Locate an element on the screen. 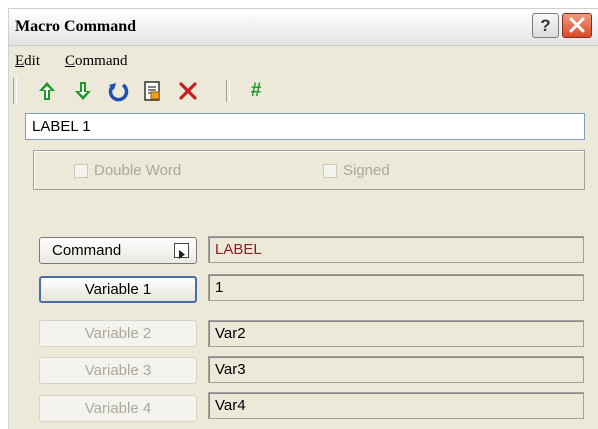 The height and width of the screenshot is (429, 598). undo-icon is located at coordinates (118, 92).